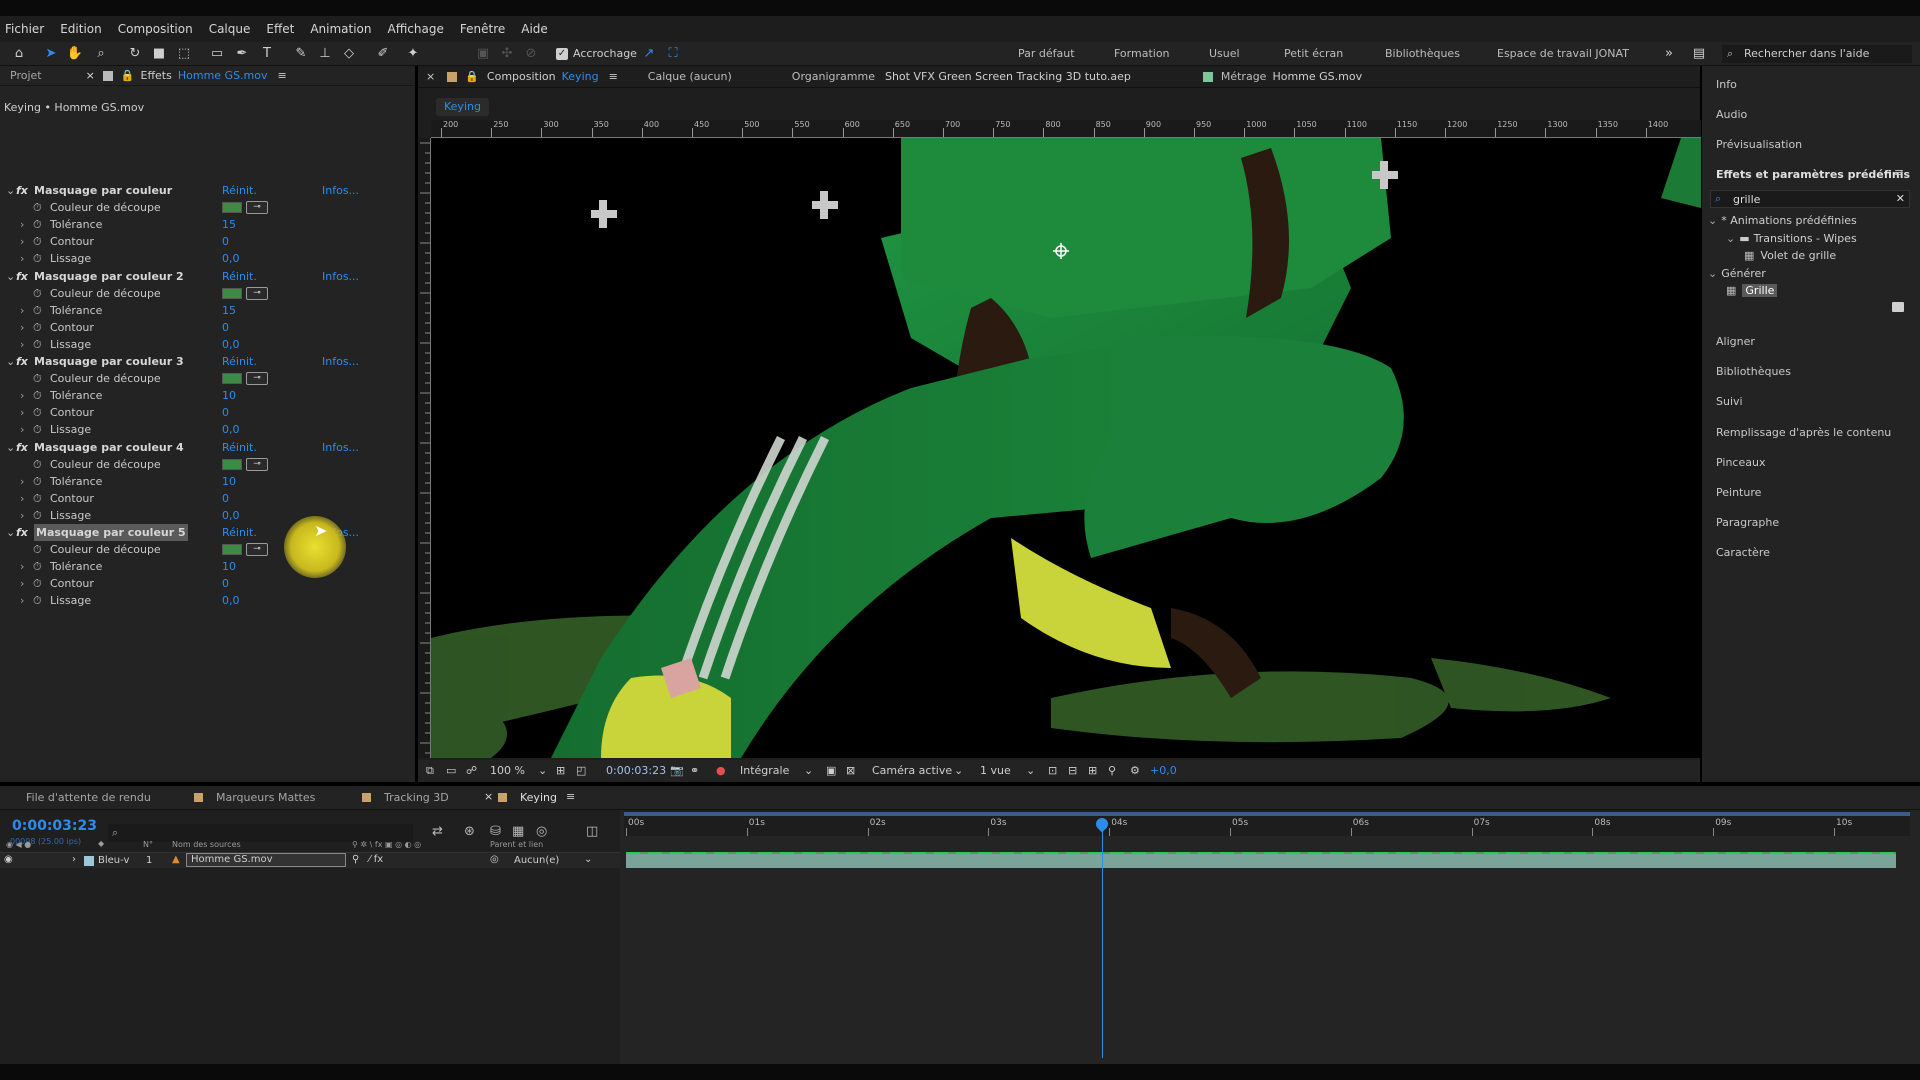 The image size is (1920, 1080). Describe the element at coordinates (74, 859) in the screenshot. I see `expand-layer-icon: ›` at that location.